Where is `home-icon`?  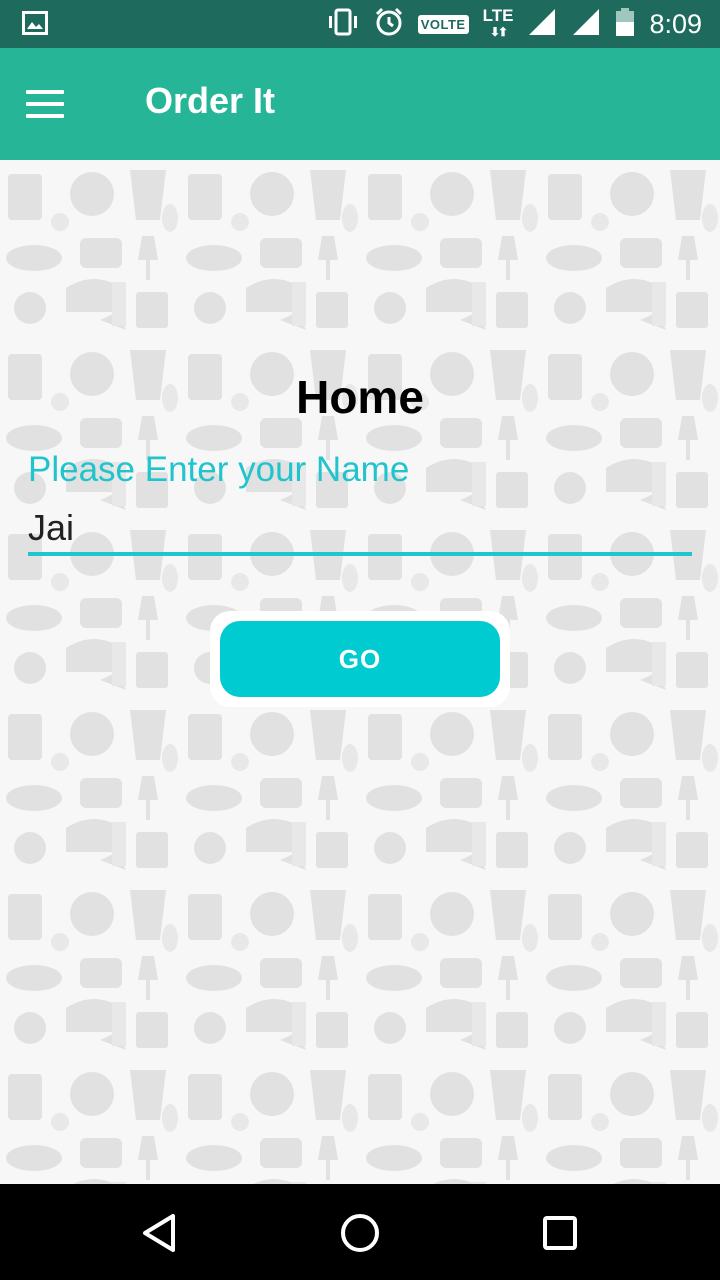 home-icon is located at coordinates (360, 1233).